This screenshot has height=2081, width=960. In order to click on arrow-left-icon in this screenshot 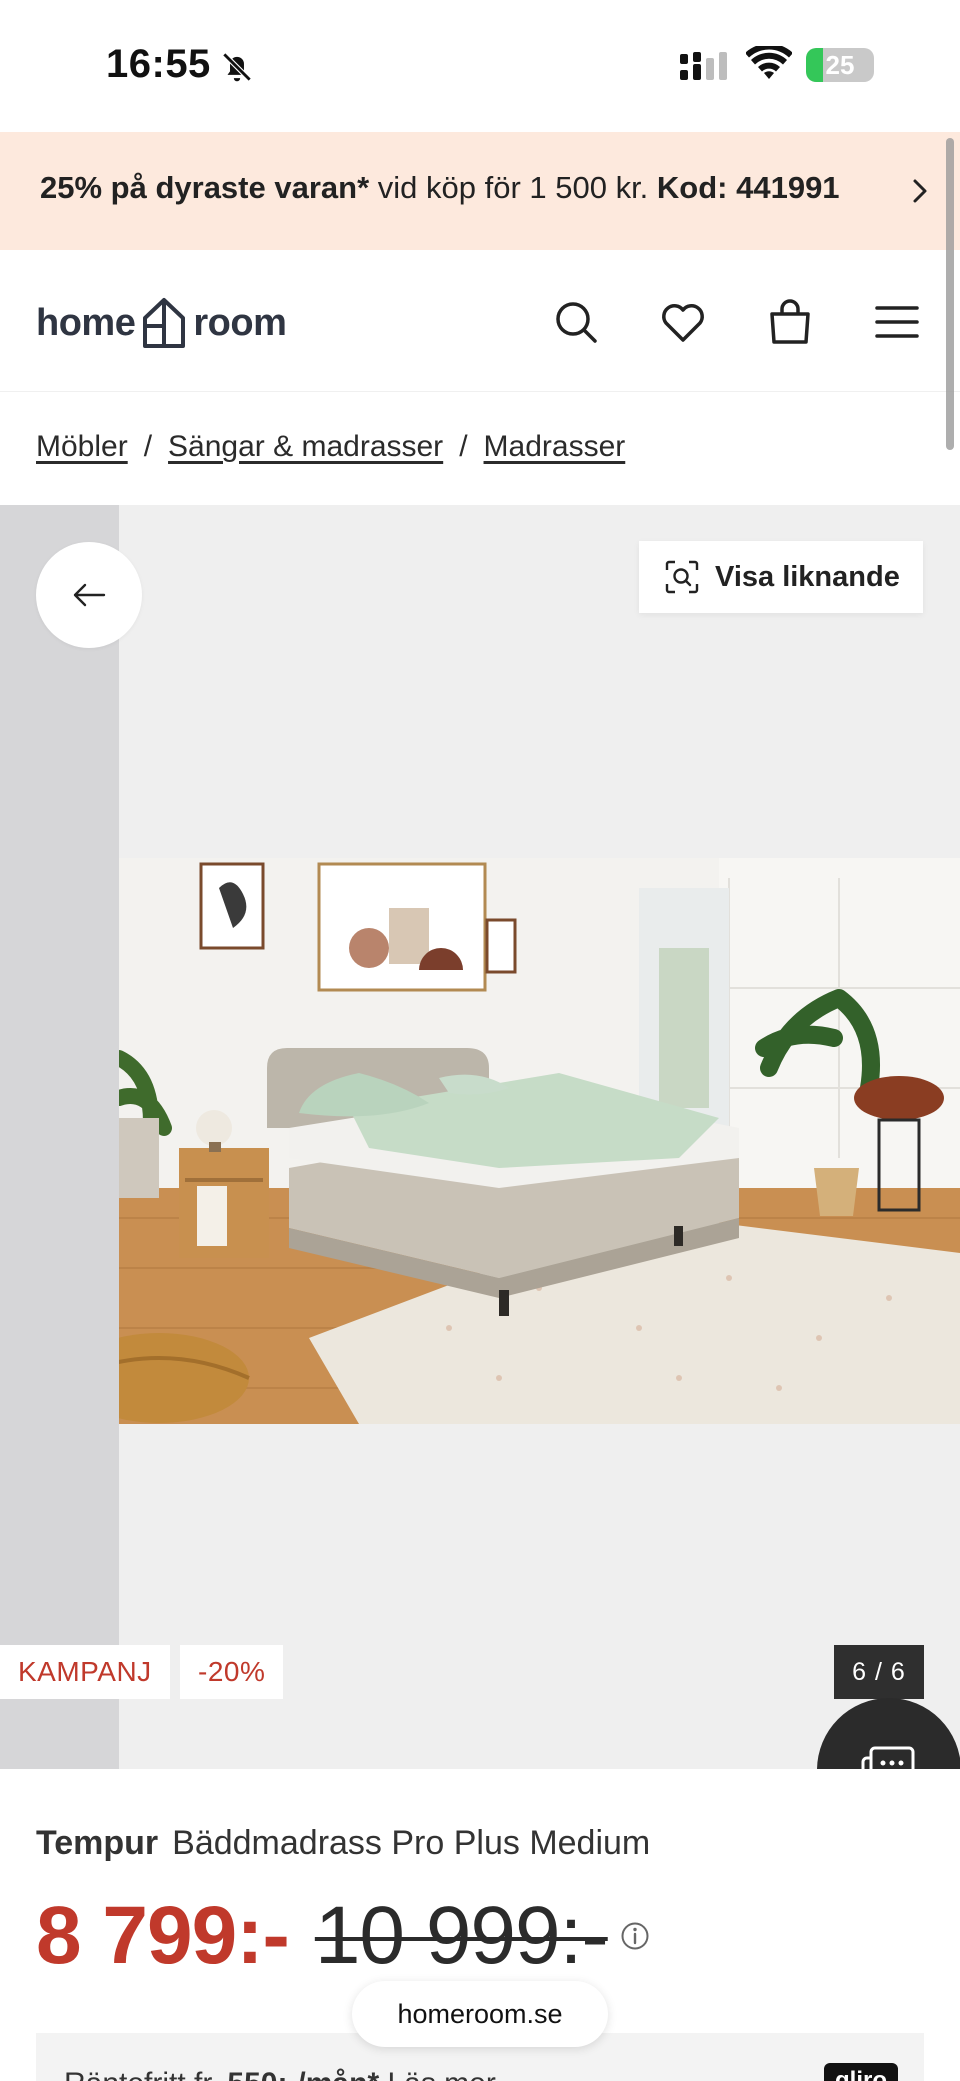, I will do `click(89, 595)`.